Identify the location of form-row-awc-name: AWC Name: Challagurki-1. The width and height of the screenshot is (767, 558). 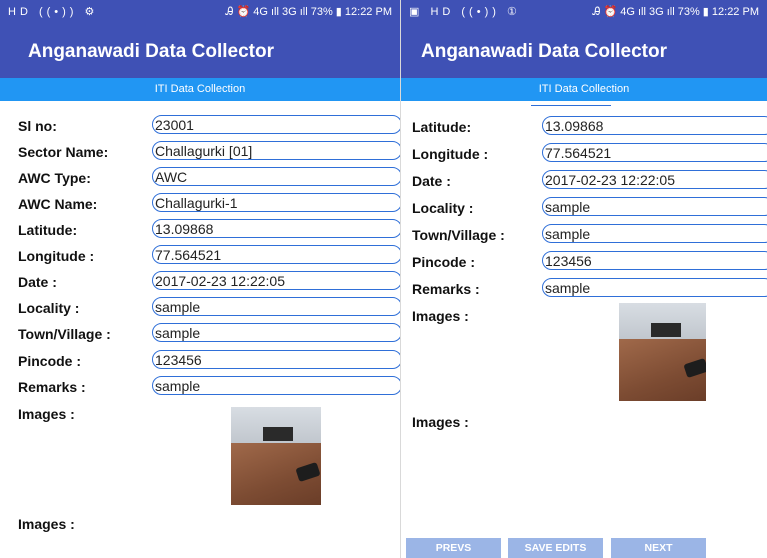
(200, 204).